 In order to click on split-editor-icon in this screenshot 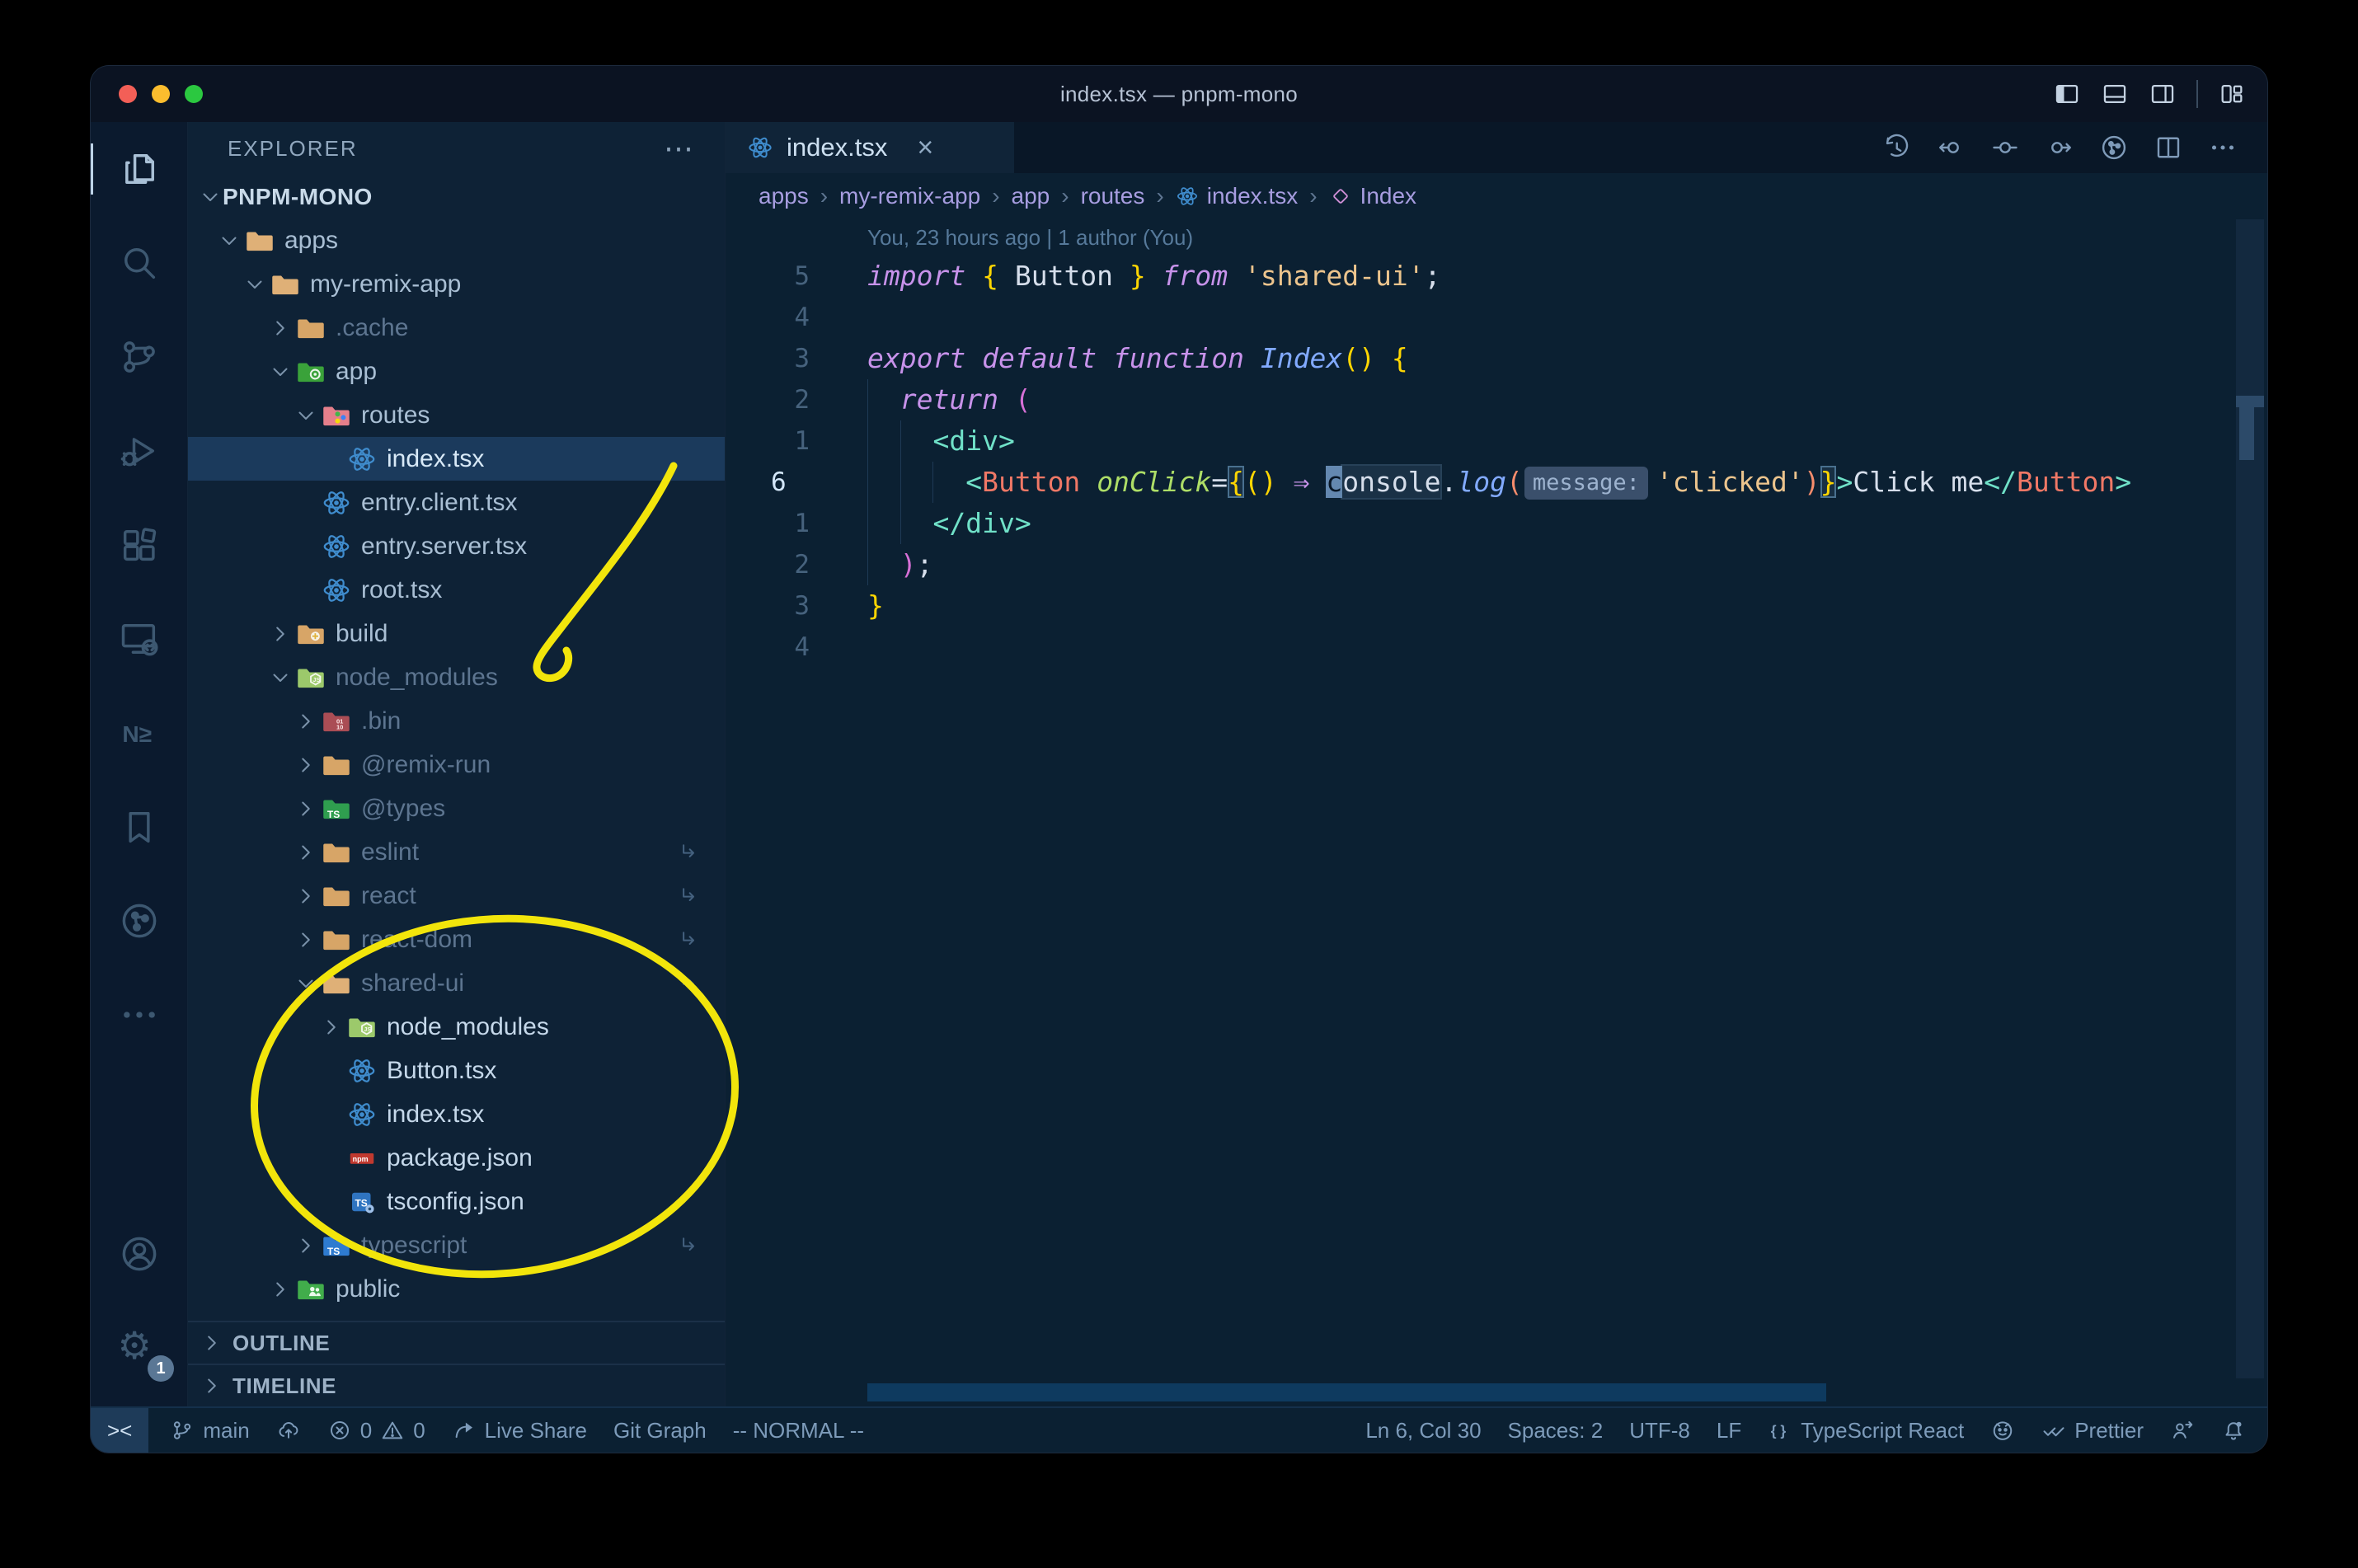, I will do `click(2169, 147)`.